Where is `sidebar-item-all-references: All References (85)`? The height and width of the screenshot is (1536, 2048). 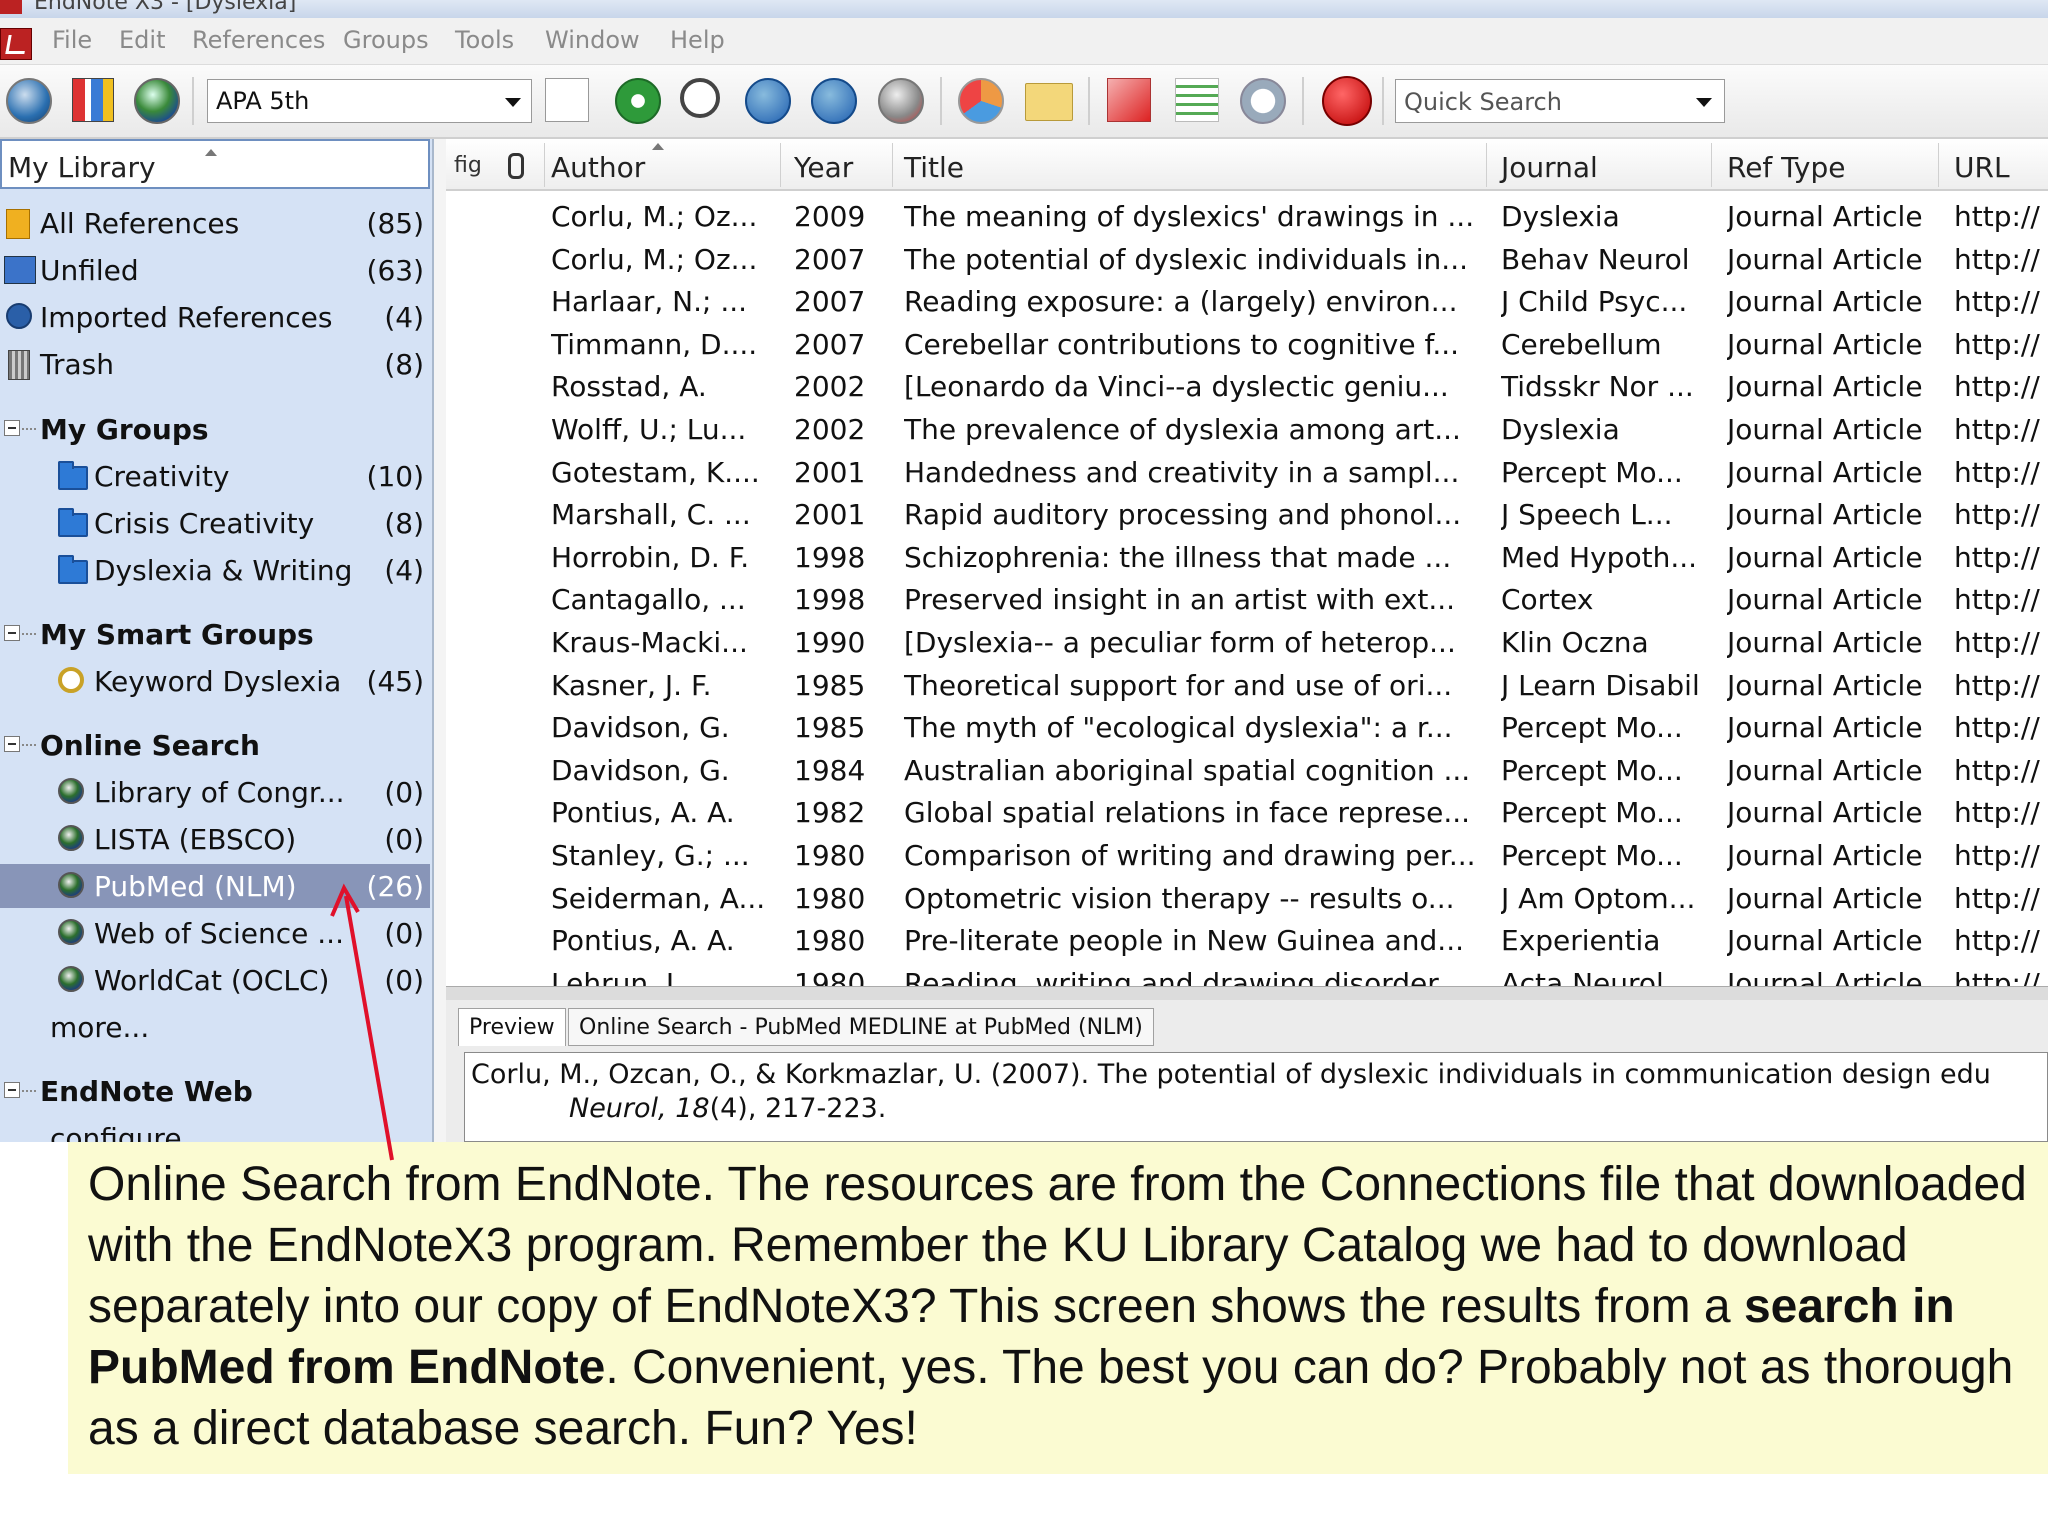 sidebar-item-all-references: All References (85) is located at coordinates (215, 223).